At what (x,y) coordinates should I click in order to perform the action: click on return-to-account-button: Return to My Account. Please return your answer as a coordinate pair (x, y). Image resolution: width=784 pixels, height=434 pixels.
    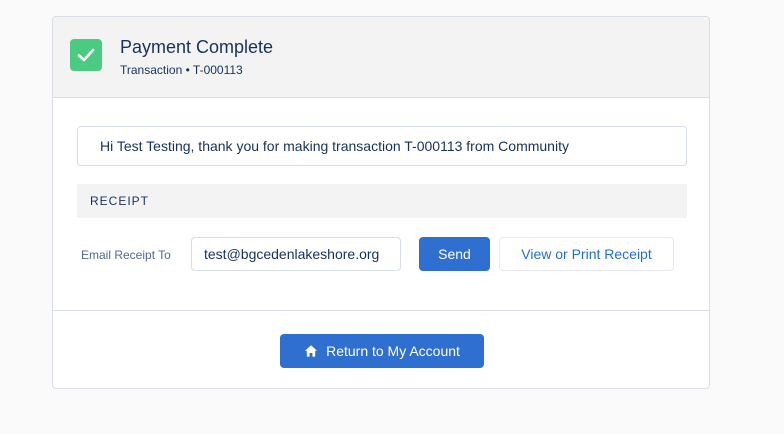
    Looking at the image, I should click on (382, 351).